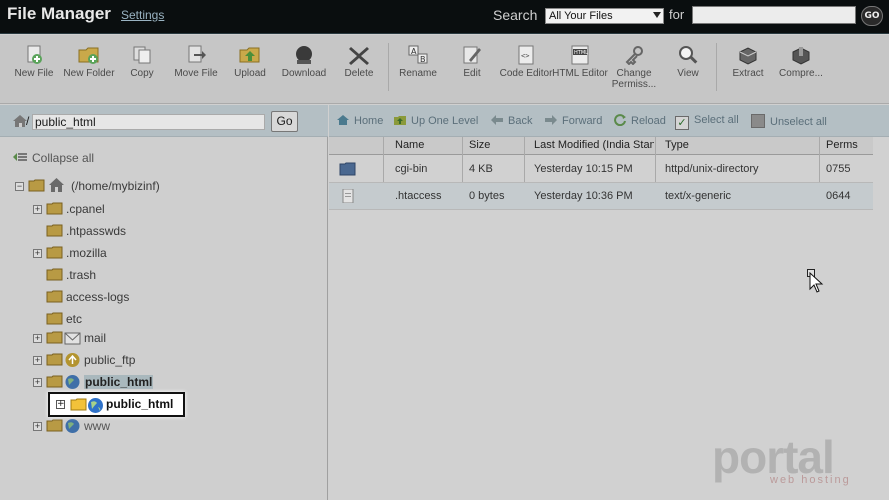 This screenshot has height=500, width=889. Describe the element at coordinates (418, 62) in the screenshot. I see `rename-button: AB Rename` at that location.